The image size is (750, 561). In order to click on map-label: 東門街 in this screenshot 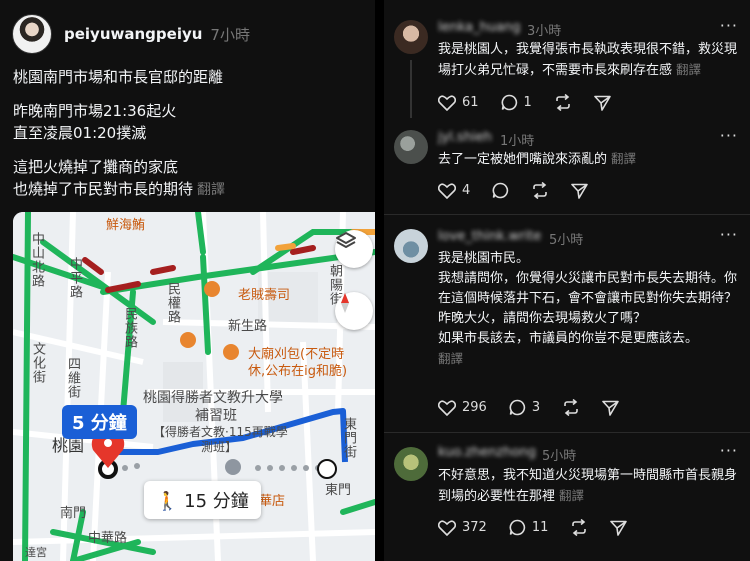, I will do `click(348, 438)`.